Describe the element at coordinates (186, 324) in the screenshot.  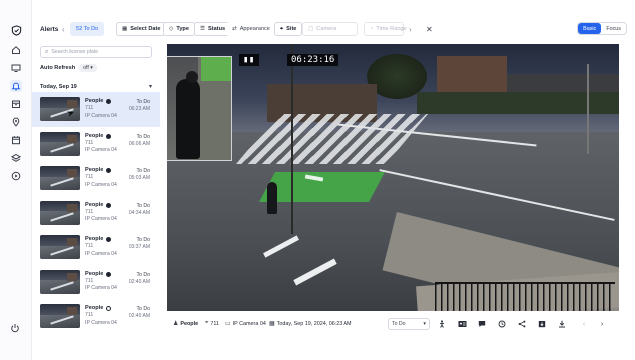
I see `detail-type: ♟ People` at that location.